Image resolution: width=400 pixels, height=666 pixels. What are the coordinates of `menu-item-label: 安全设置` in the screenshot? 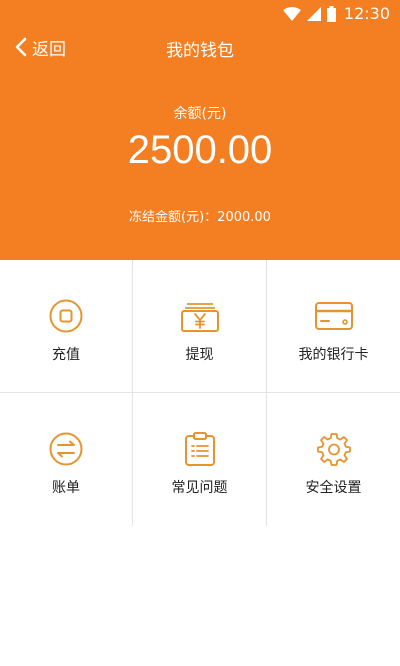 It's located at (333, 488).